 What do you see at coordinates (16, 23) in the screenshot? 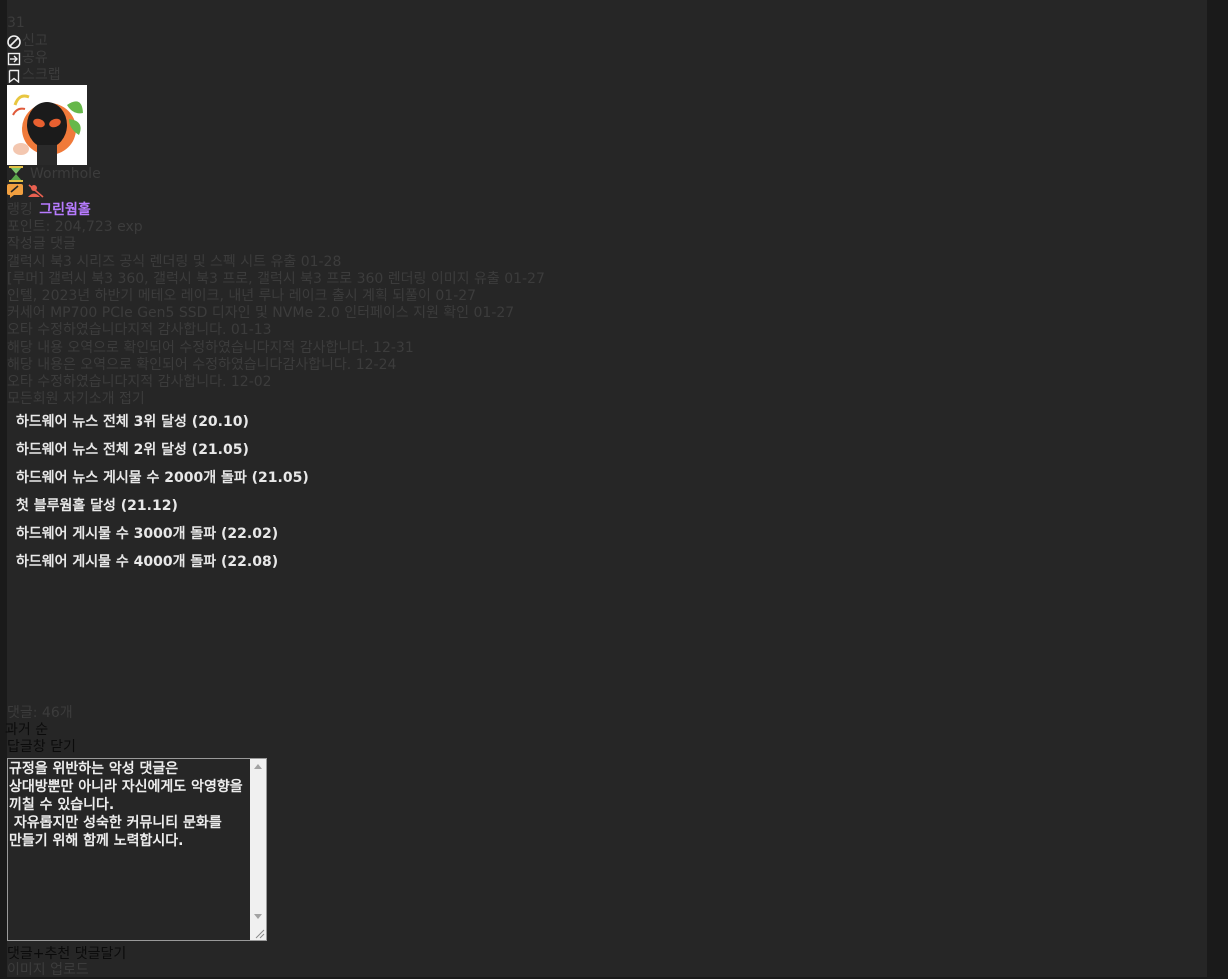
I see `like-count: 31` at bounding box center [16, 23].